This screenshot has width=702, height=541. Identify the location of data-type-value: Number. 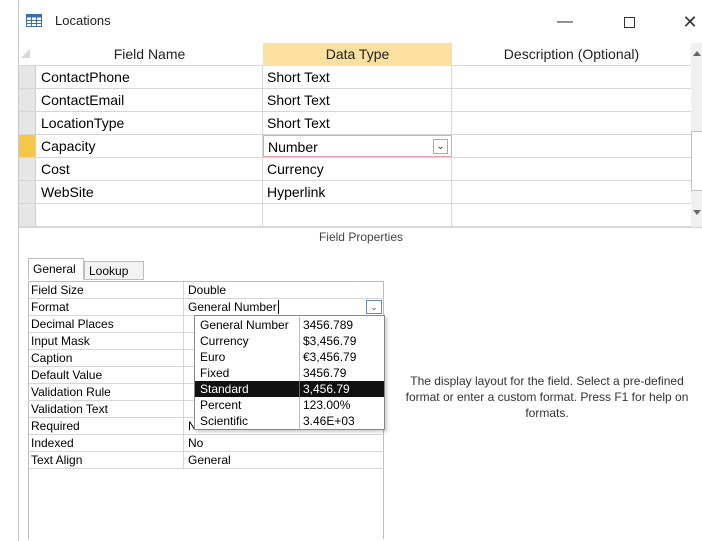
(293, 147).